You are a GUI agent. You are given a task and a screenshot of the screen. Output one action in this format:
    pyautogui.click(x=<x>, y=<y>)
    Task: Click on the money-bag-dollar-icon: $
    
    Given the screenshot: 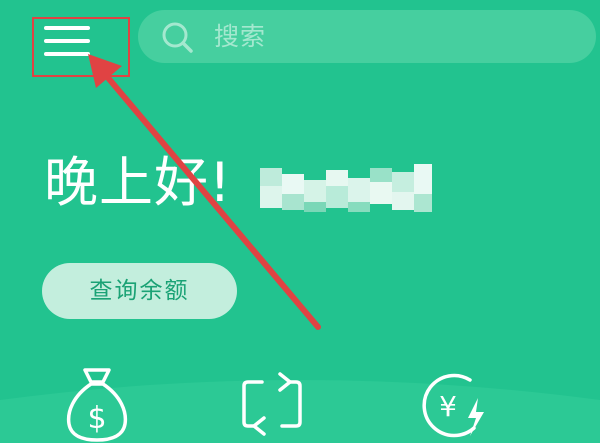 What is the action you would take?
    pyautogui.click(x=97, y=403)
    